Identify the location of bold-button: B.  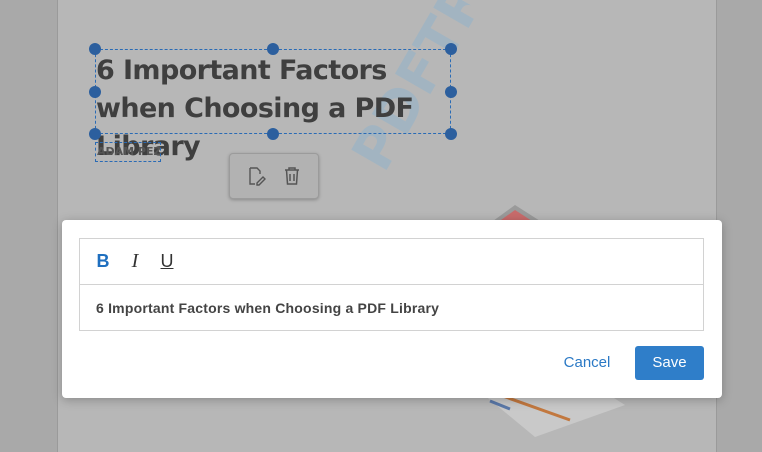
(103, 262).